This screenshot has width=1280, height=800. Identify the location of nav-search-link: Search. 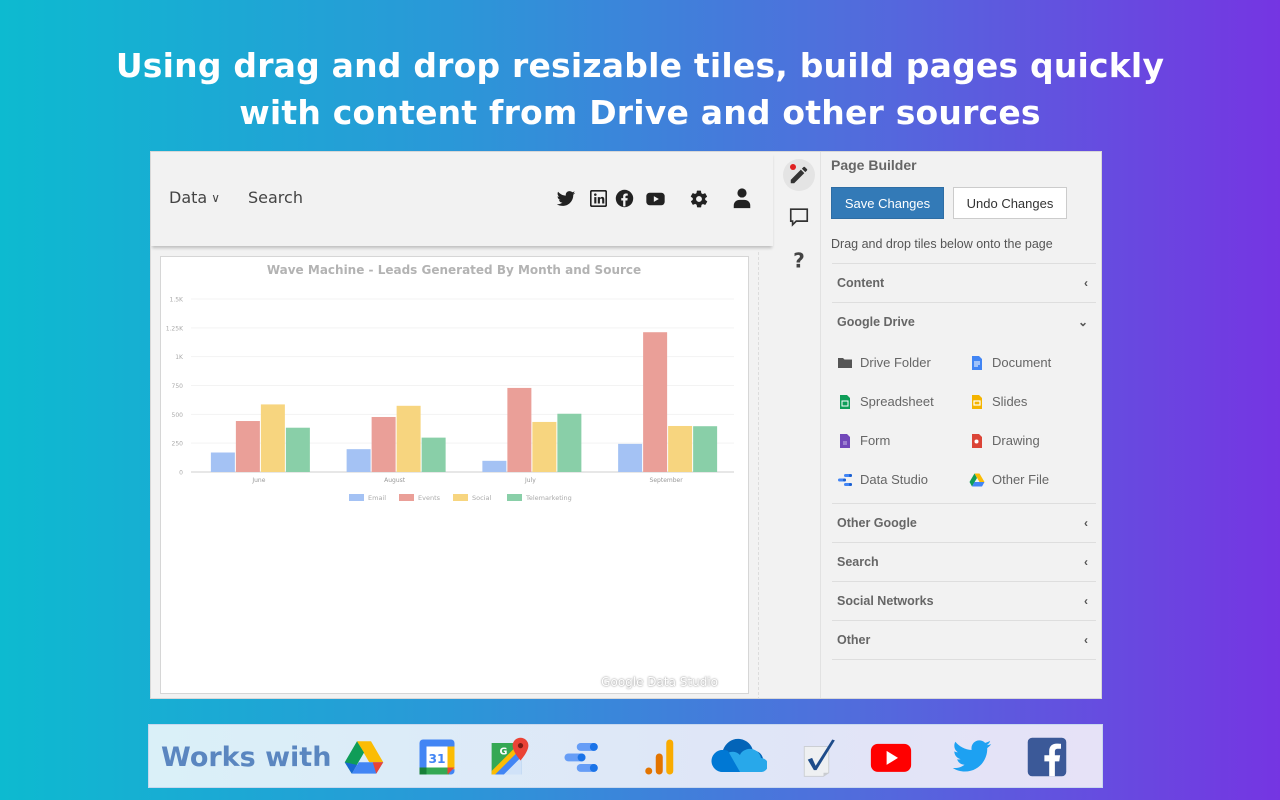
(275, 197).